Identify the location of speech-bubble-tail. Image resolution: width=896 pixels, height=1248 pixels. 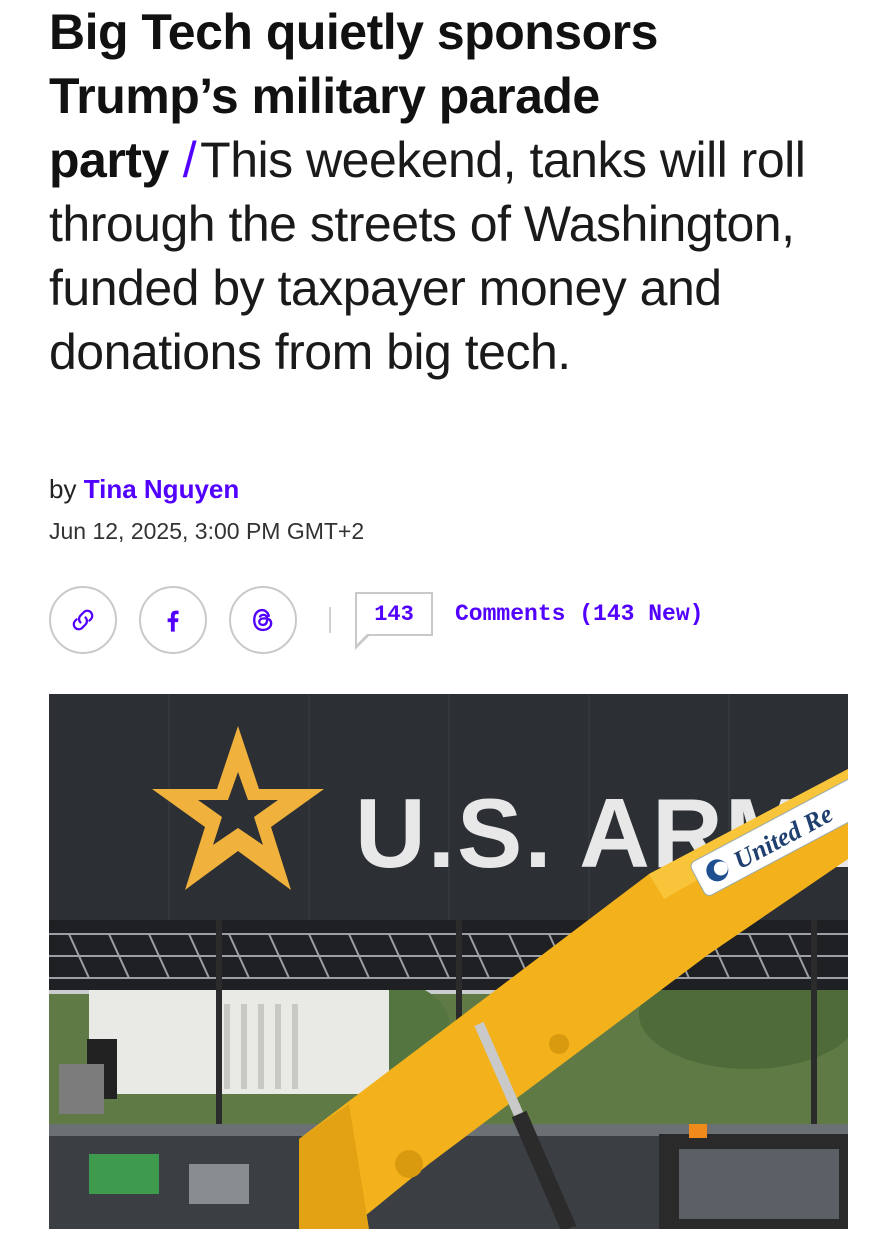
(363, 641).